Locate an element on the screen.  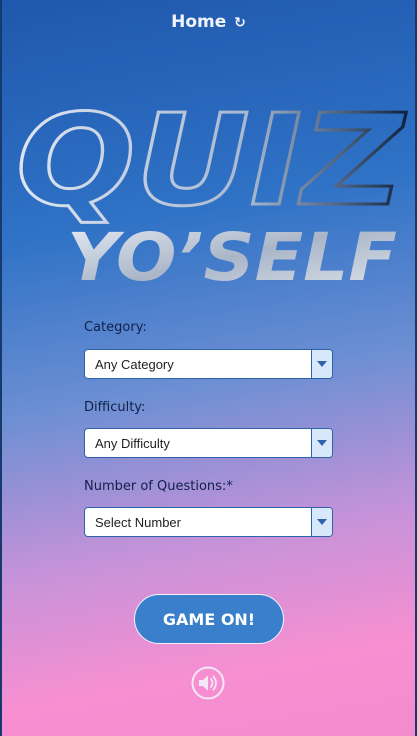
home-link: Home ↻ is located at coordinates (208, 22).